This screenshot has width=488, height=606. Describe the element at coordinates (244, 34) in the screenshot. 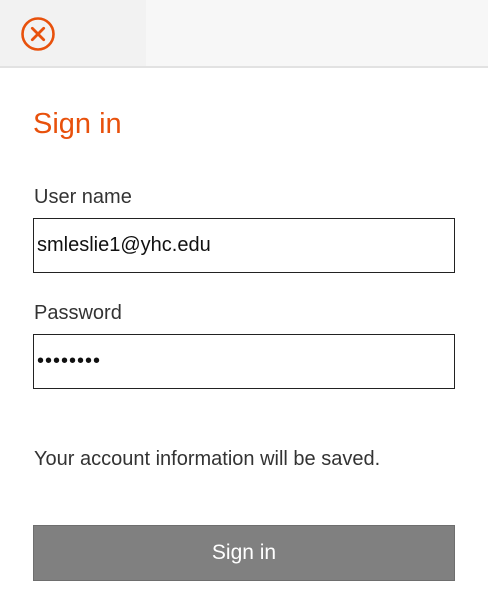

I see `top-bar` at that location.